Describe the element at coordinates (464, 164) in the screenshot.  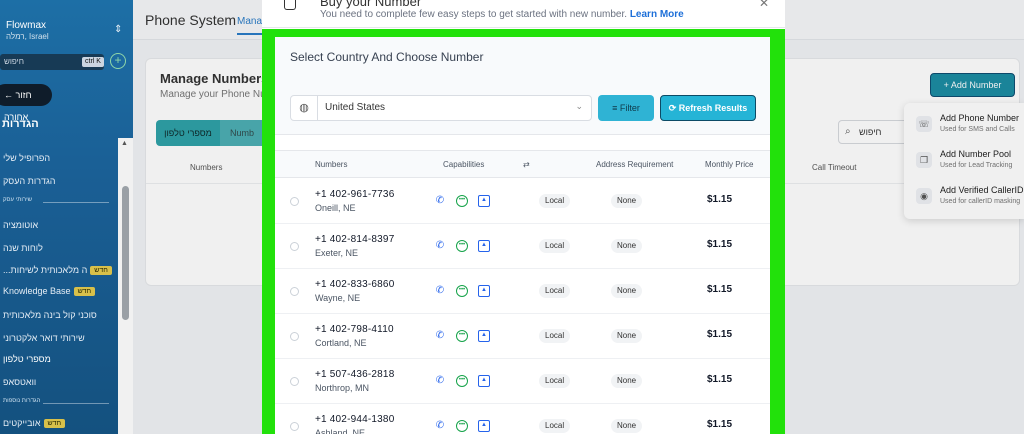
I see `column-header-capabilities: Capabilities` at that location.